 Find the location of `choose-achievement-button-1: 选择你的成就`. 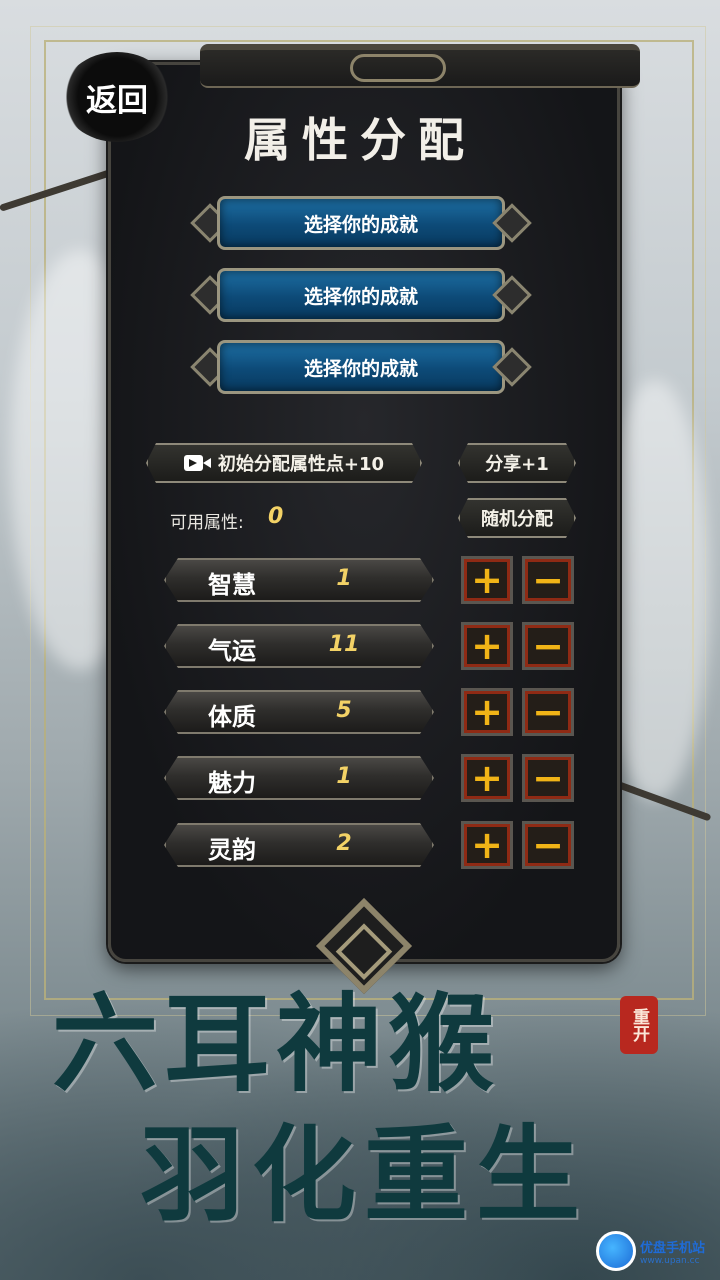

choose-achievement-button-1: 选择你的成就 is located at coordinates (361, 223).